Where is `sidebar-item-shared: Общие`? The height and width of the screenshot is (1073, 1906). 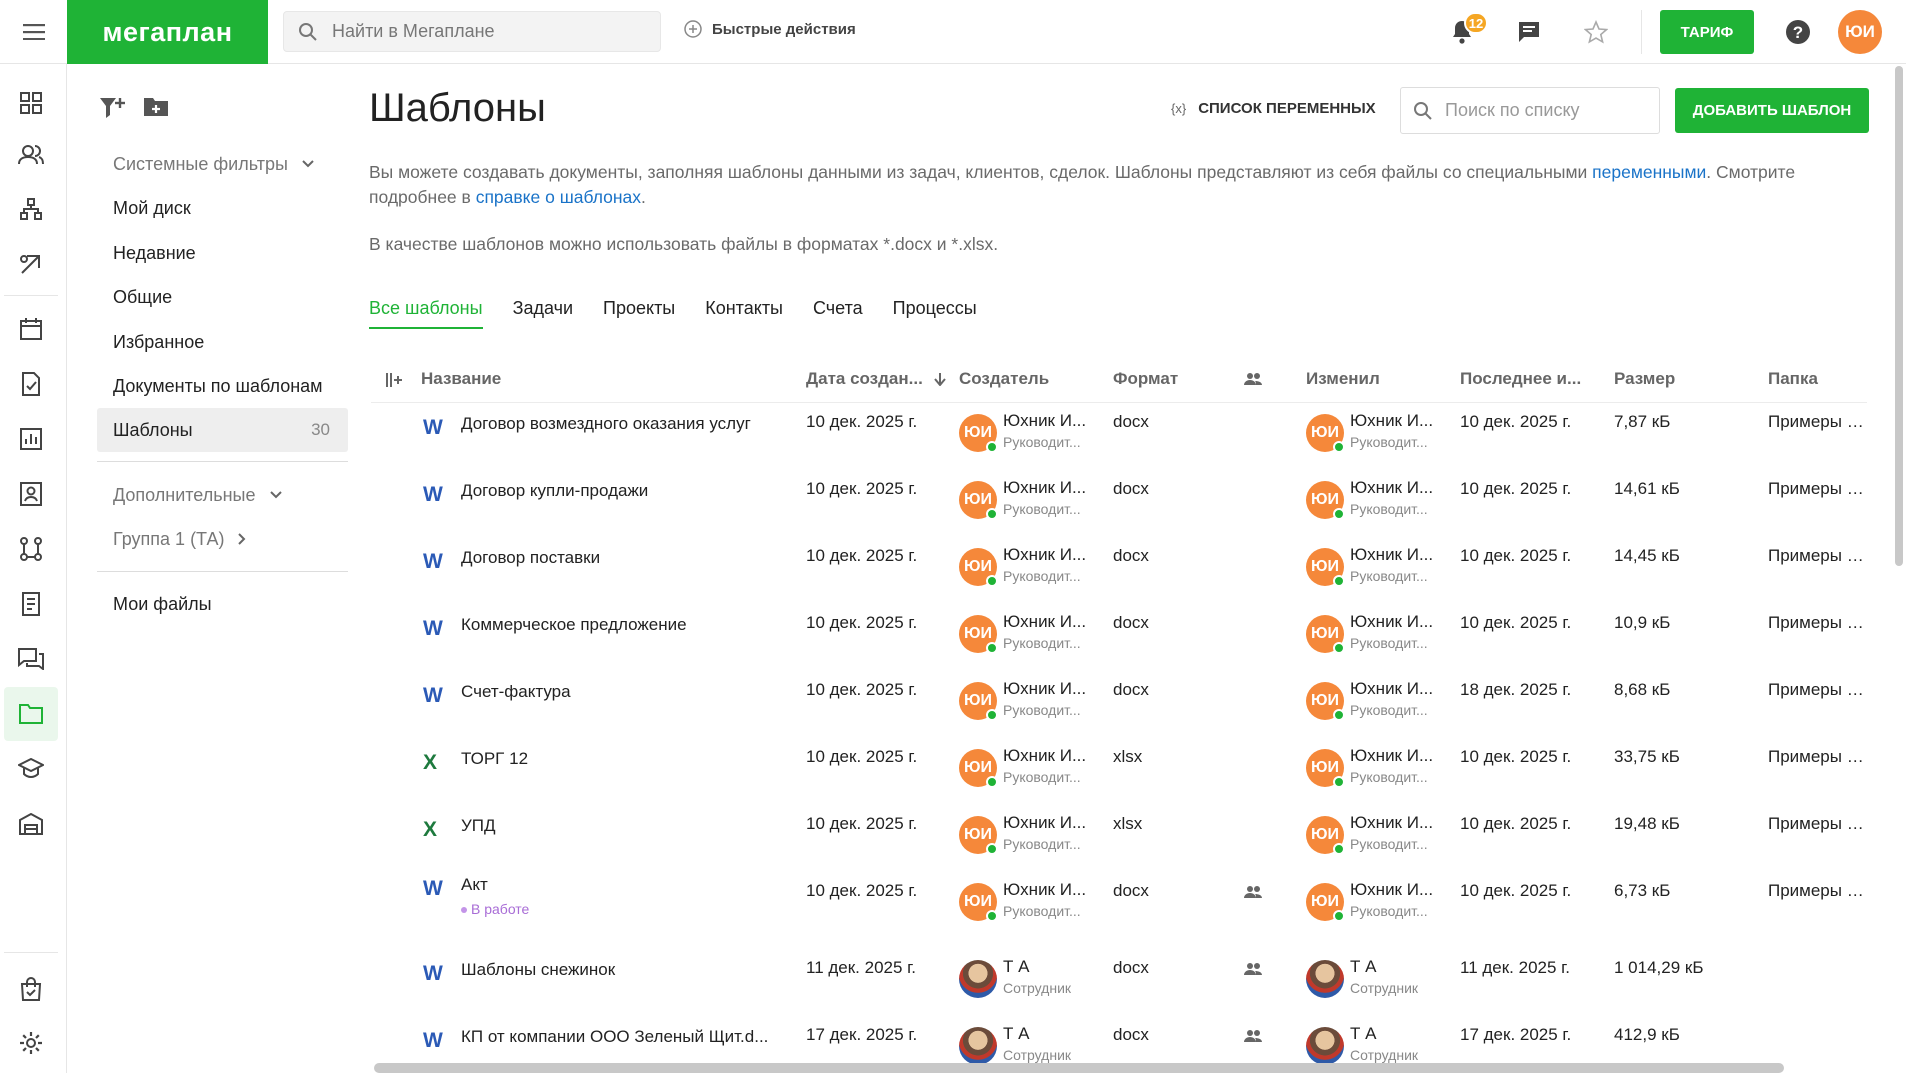 sidebar-item-shared: Общие is located at coordinates (222, 297).